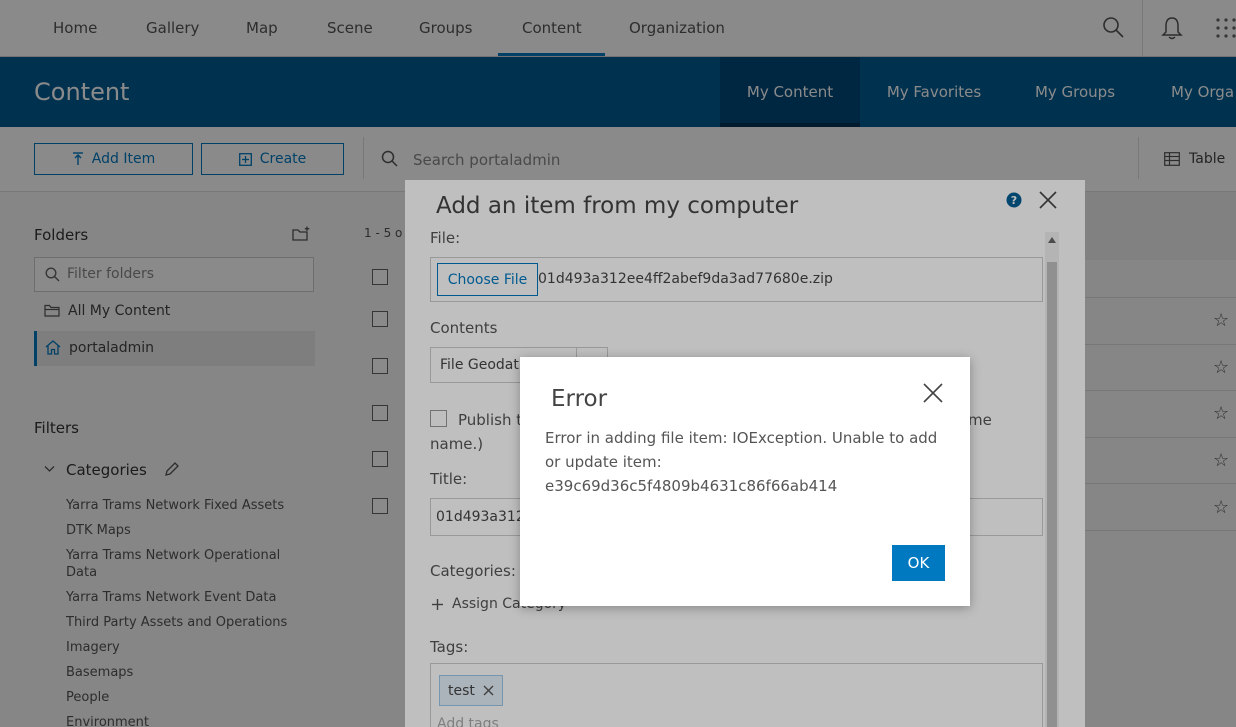 This screenshot has height=727, width=1236. Describe the element at coordinates (579, 399) in the screenshot. I see `dialog-title: Error` at that location.